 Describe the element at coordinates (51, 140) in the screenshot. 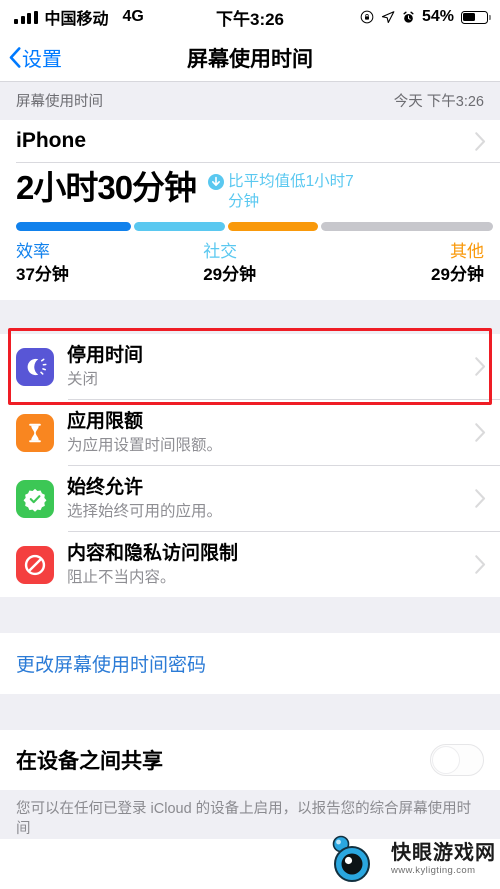

I see `device-name-label: iPhone` at that location.